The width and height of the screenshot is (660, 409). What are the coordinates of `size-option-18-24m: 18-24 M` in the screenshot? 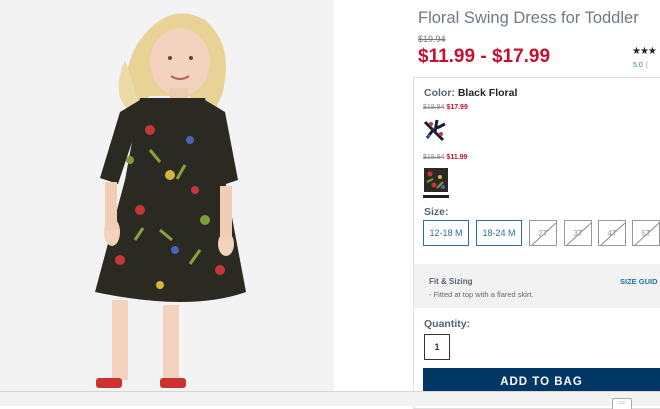 It's located at (499, 233).